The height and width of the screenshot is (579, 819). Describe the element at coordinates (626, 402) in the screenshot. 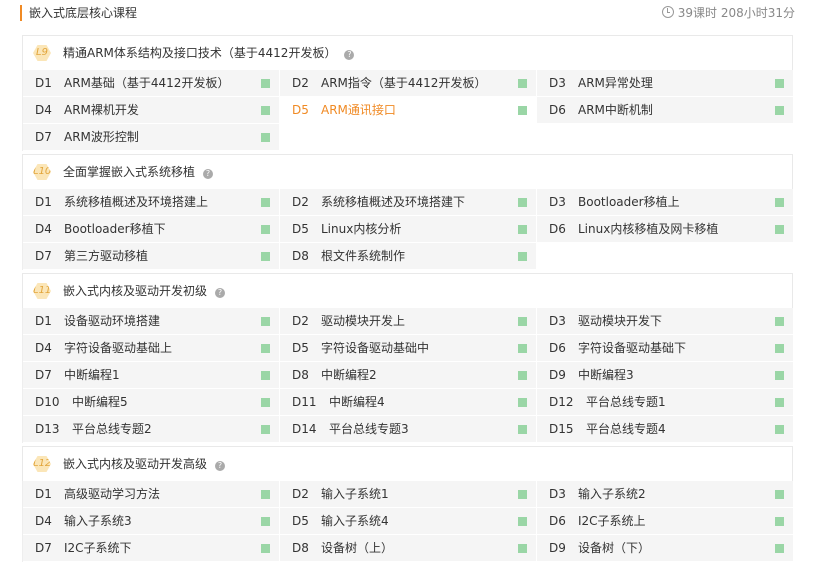

I see `lesson-name: 平台总线专题1` at that location.